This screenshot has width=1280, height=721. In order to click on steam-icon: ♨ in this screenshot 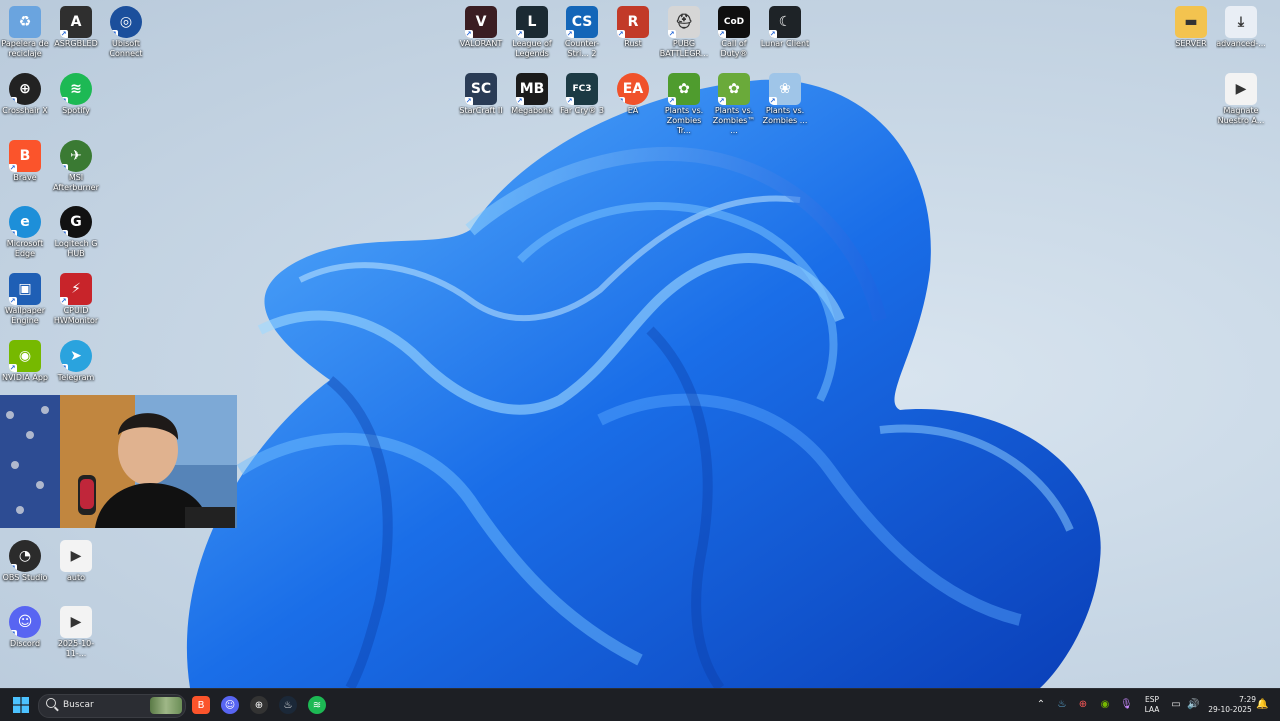, I will do `click(288, 705)`.